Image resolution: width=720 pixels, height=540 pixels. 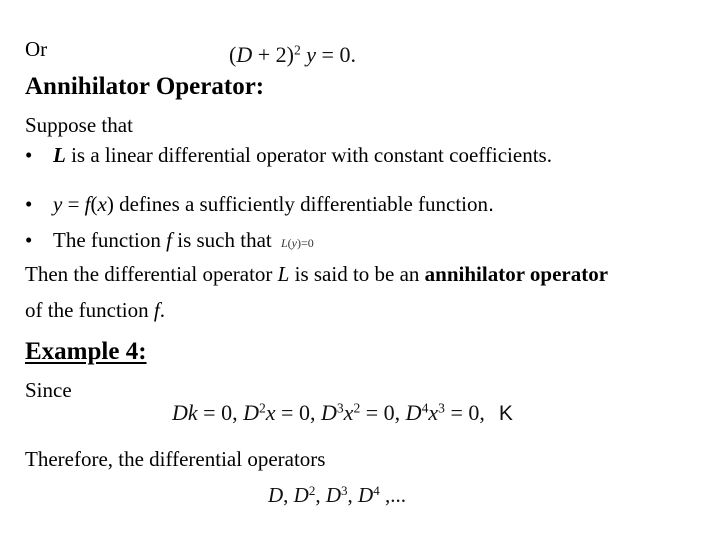 I want to click on ellipsis-glyph-k: K, so click(x=505, y=413).